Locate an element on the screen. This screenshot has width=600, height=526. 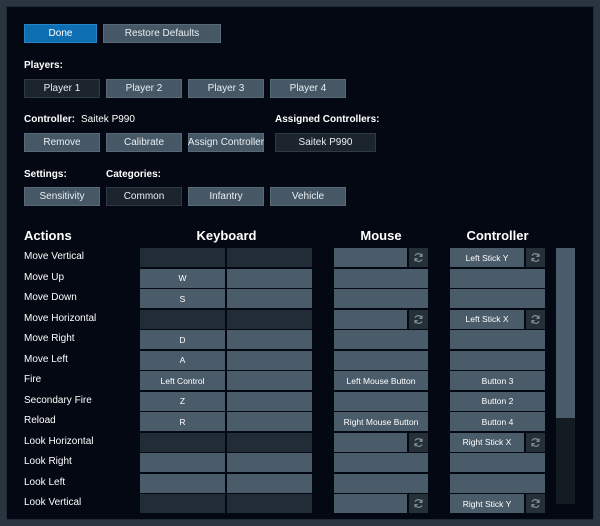
assigned-controller-item: Saitek P990 is located at coordinates (325, 142).